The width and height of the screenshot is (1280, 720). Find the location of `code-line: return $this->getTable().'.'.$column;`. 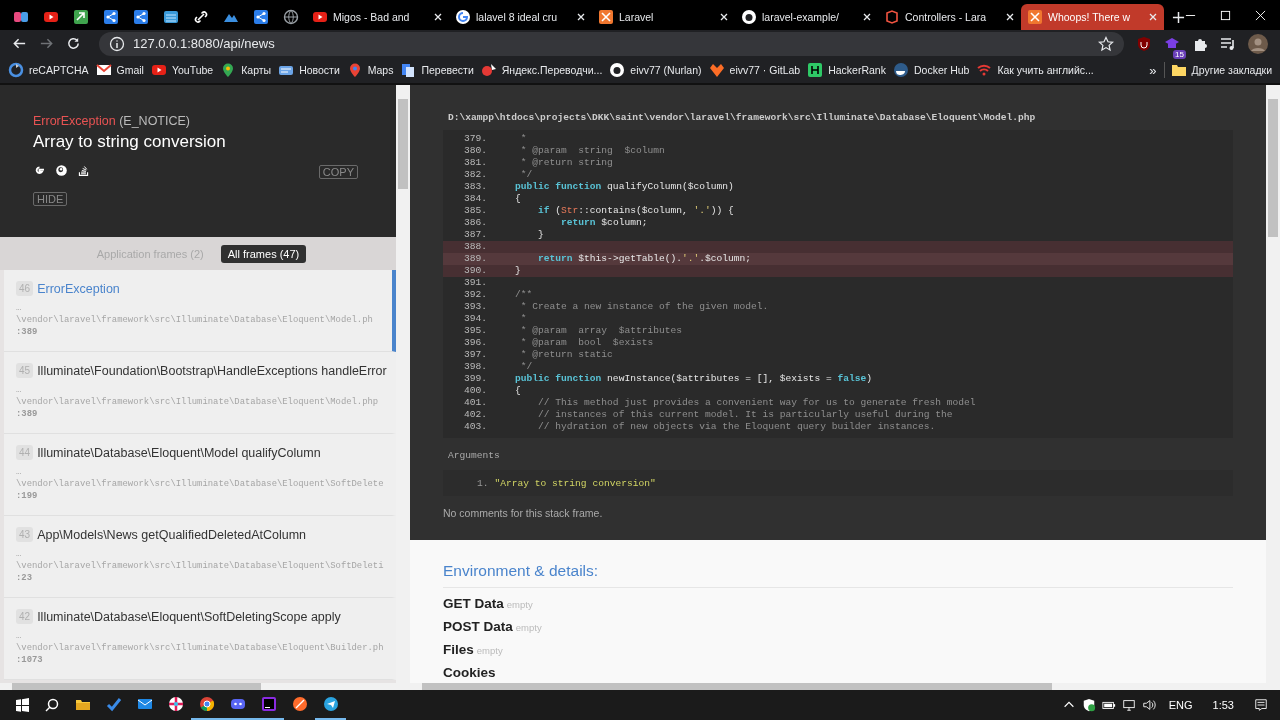

code-line: return $this->getTable().'.'.$column; is located at coordinates (644, 259).